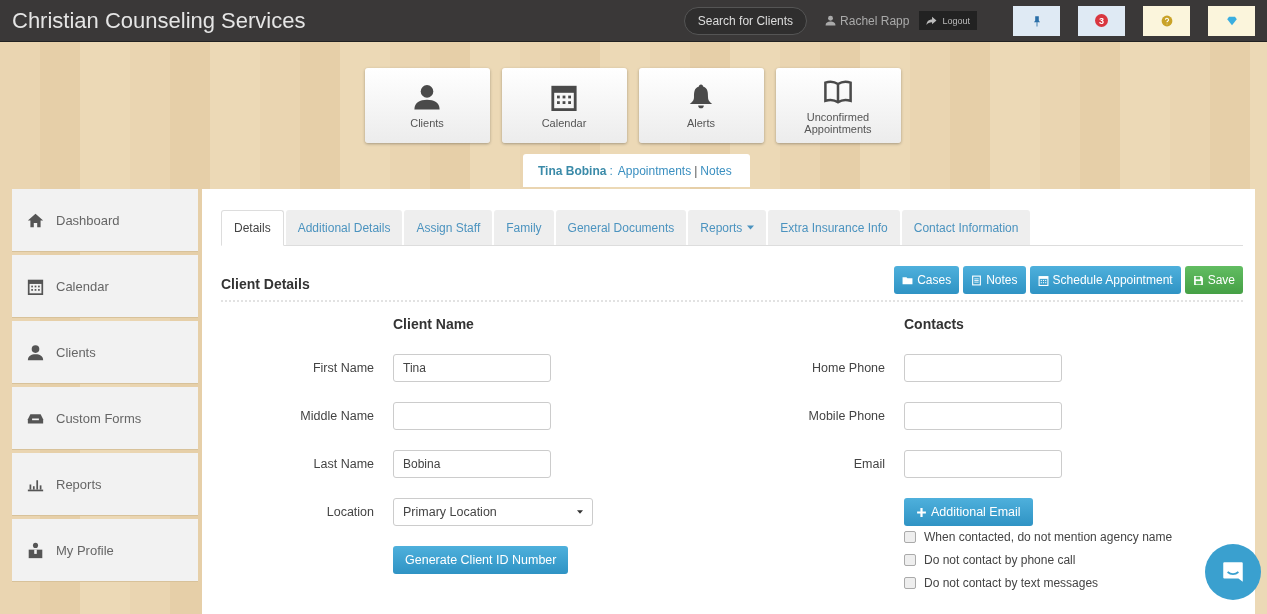 The height and width of the screenshot is (614, 1267). I want to click on checkbox-label: Do not contact by phone call, so click(1000, 560).